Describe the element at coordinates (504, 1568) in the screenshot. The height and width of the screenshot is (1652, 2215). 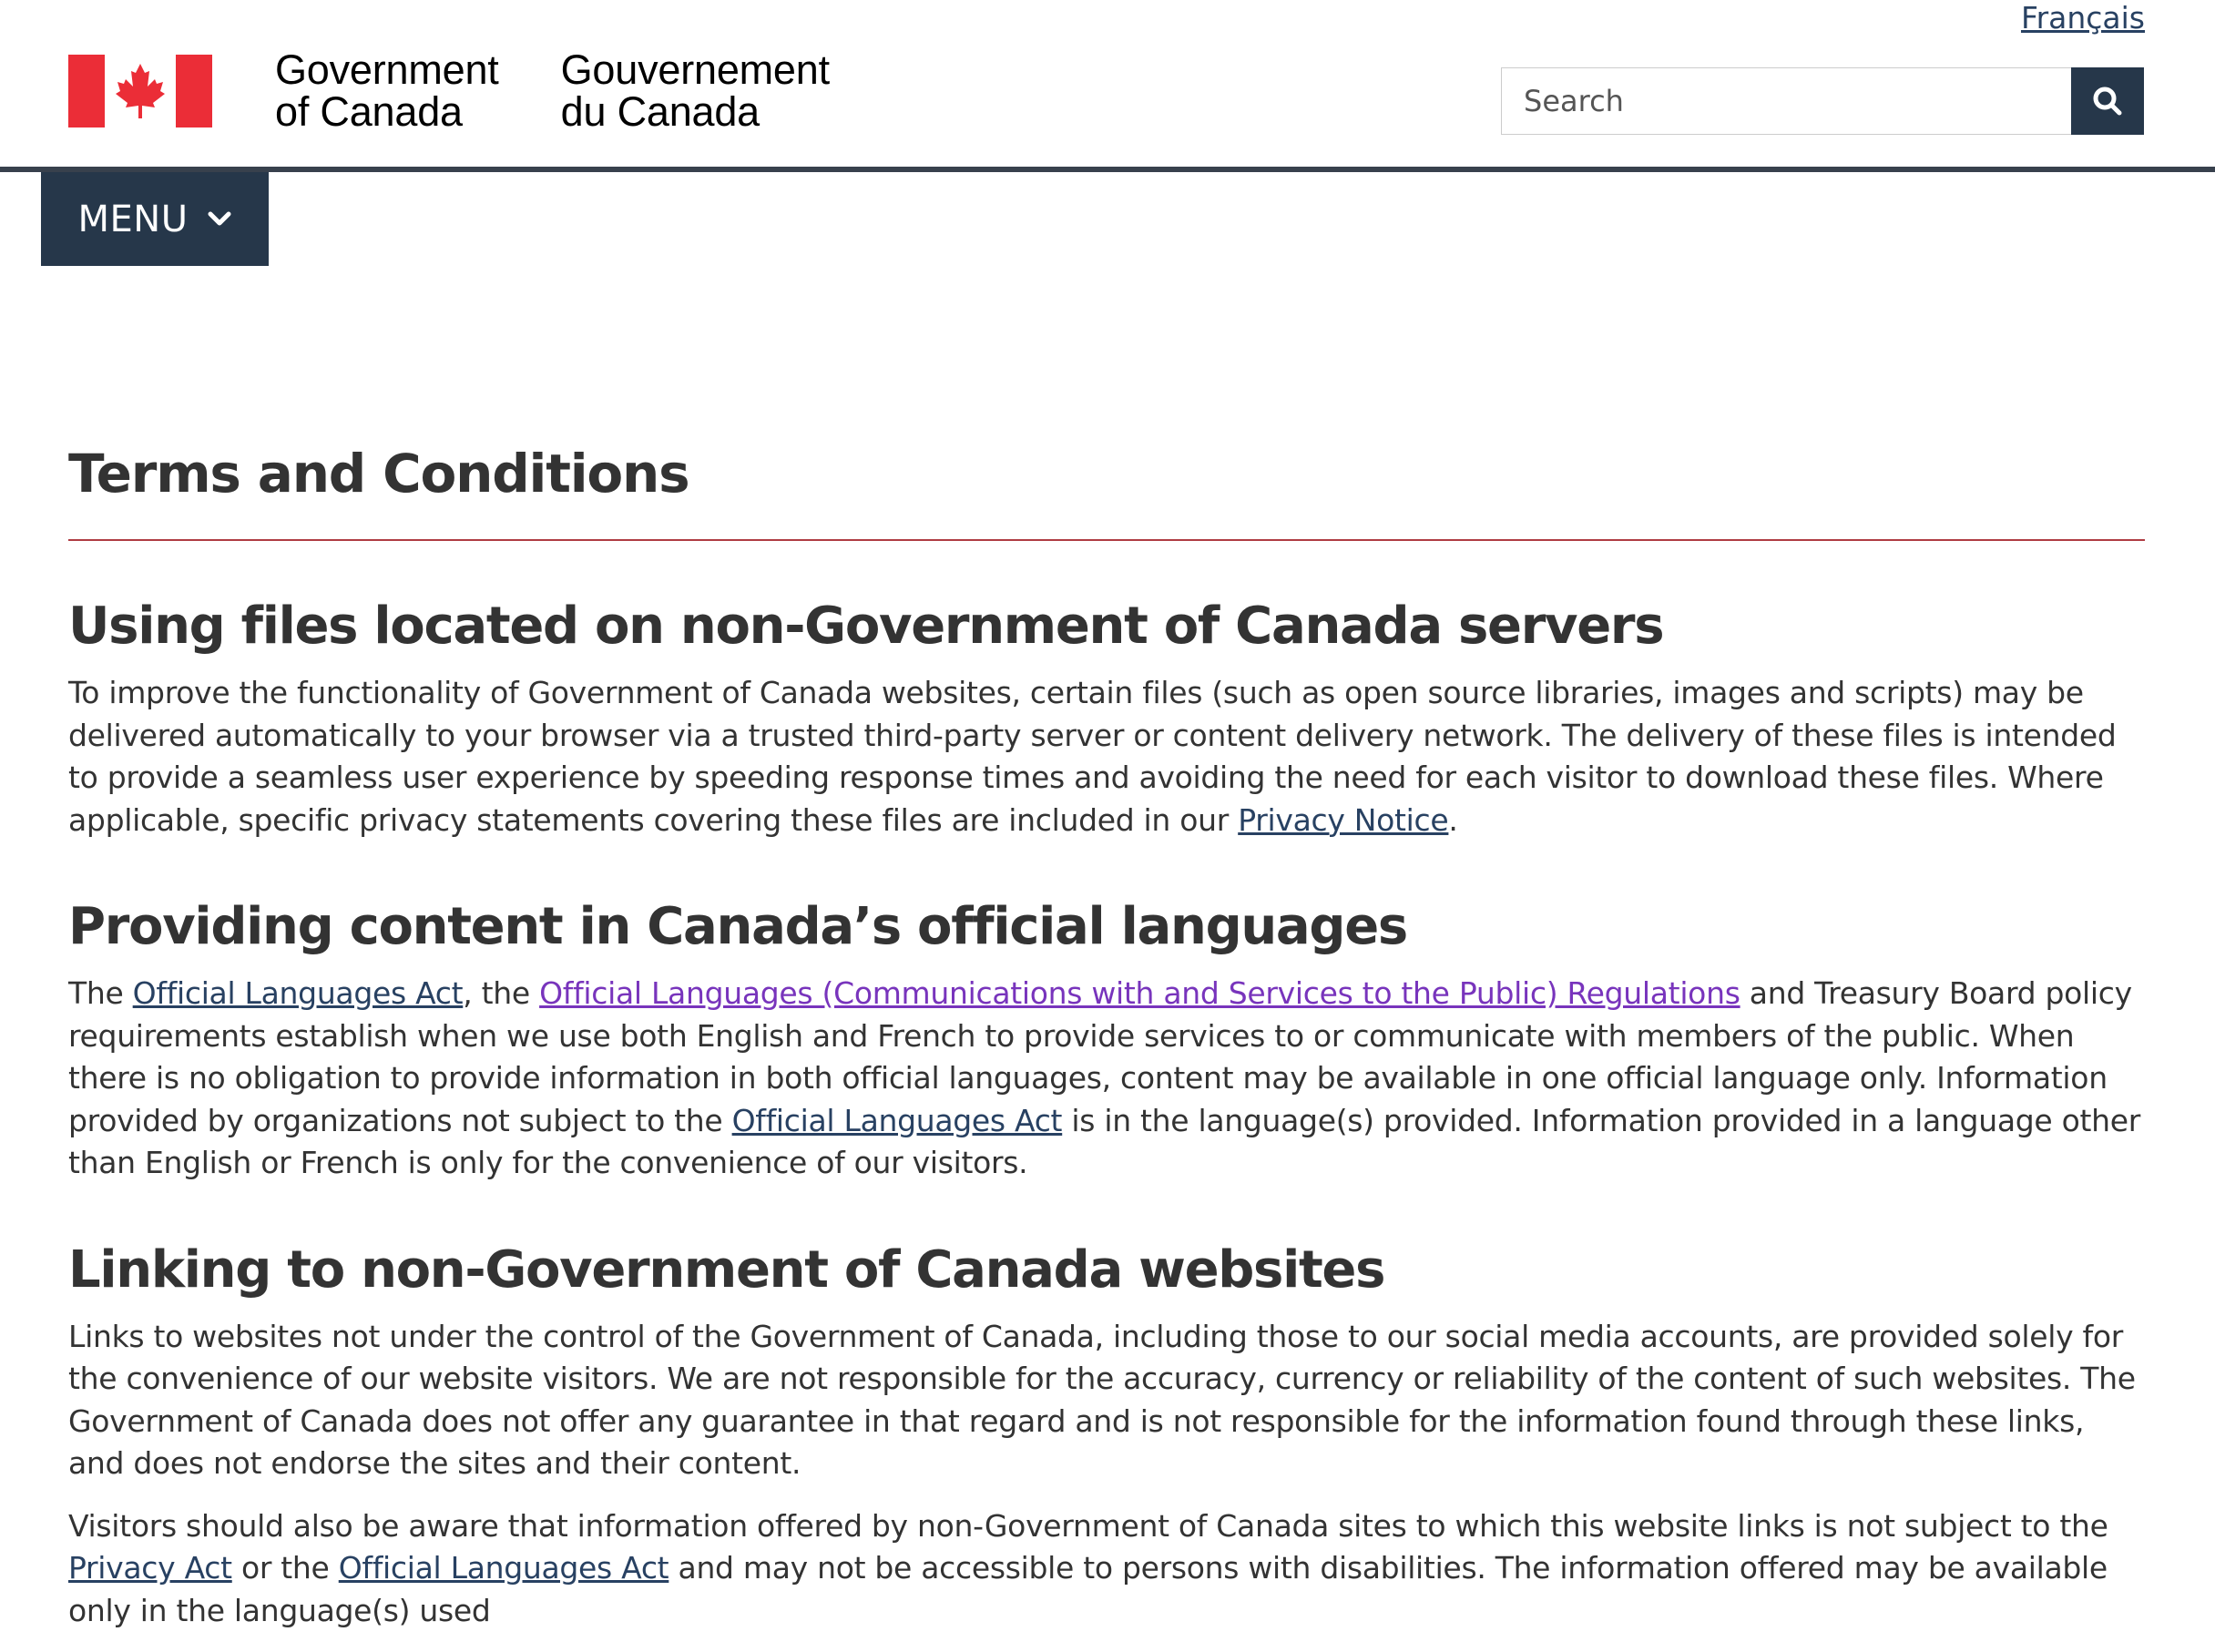
I see `official-languages-act-link-3: Official Languages Act` at that location.